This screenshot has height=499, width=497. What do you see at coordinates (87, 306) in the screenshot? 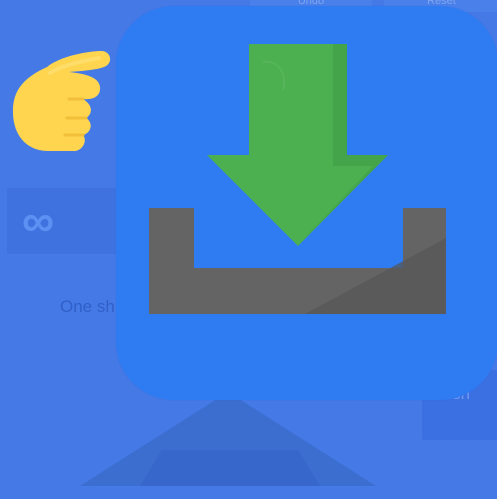
I see `background-caption-left: One sh` at bounding box center [87, 306].